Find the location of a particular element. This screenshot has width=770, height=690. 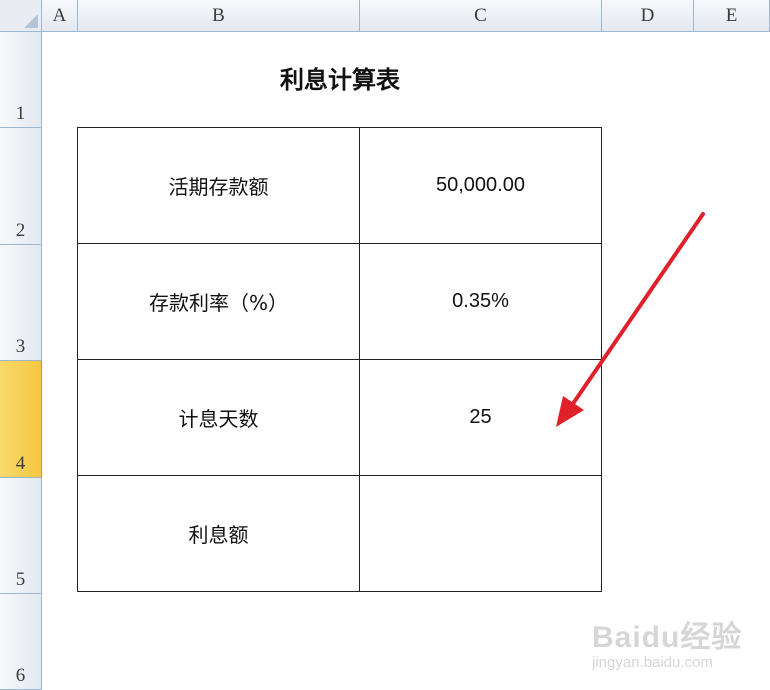

baidu-jingyan-watermark: Baidu经验 jingyan.baidu.com is located at coordinates (681, 647).